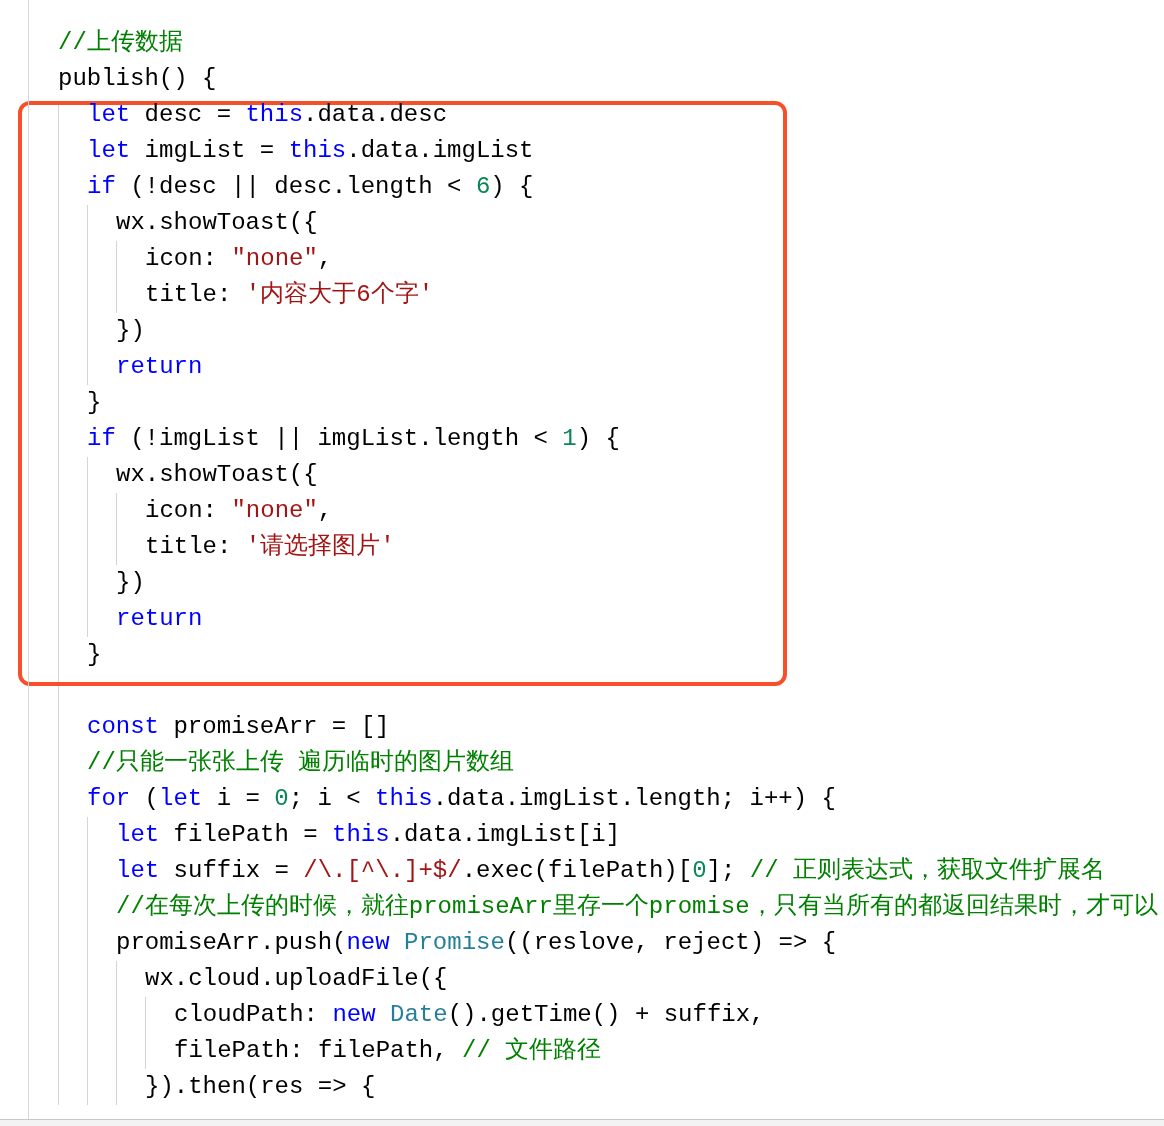 The width and height of the screenshot is (1164, 1126). Describe the element at coordinates (289, 294) in the screenshot. I see `code-line: title: '内容大于6个字'` at that location.